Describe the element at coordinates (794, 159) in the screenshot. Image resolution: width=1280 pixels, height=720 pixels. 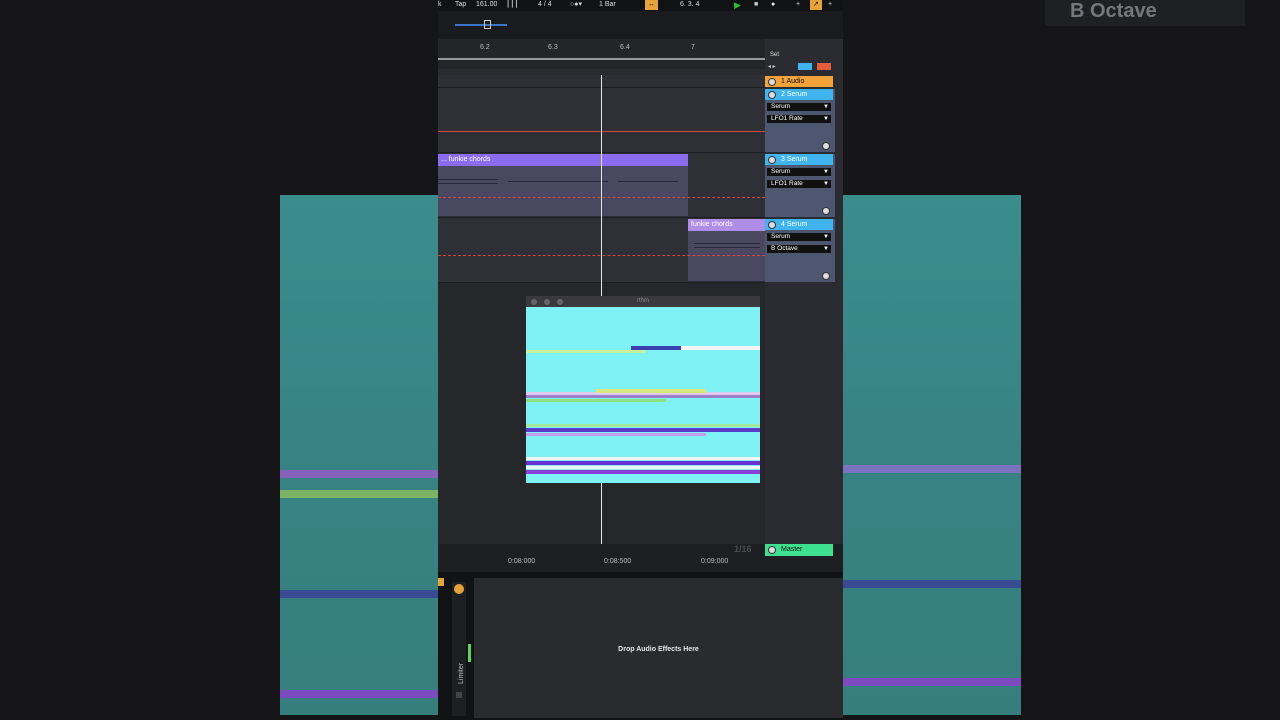
I see `track-name: 3 Serum` at that location.